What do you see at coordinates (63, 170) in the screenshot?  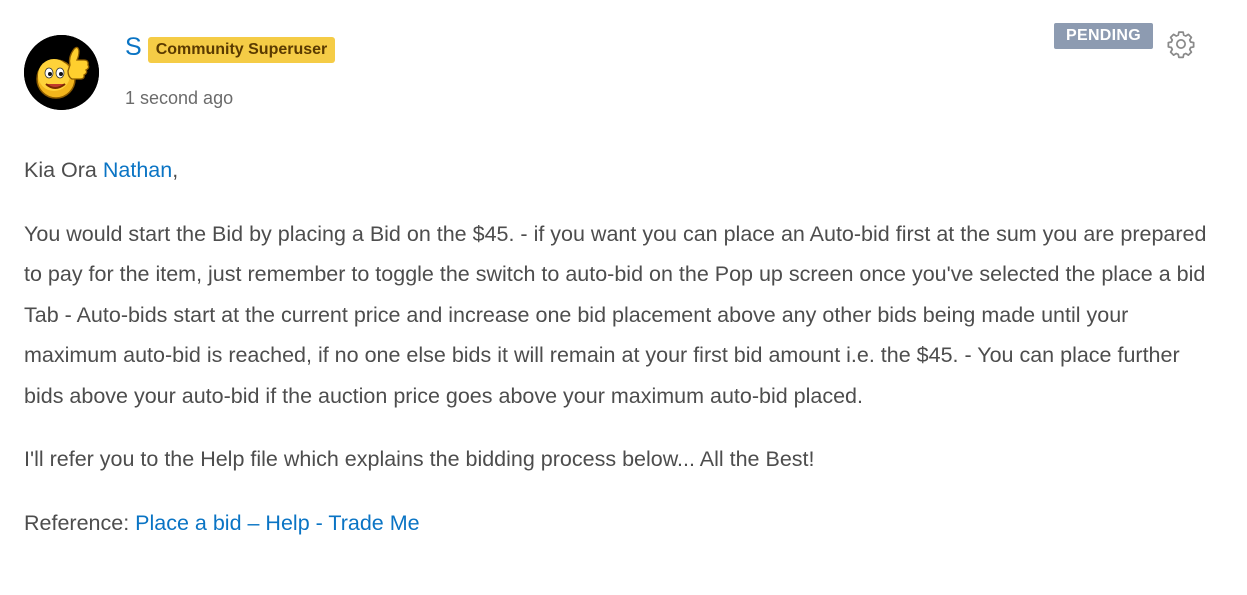 I see `greeting-prefix: Kia Ora` at bounding box center [63, 170].